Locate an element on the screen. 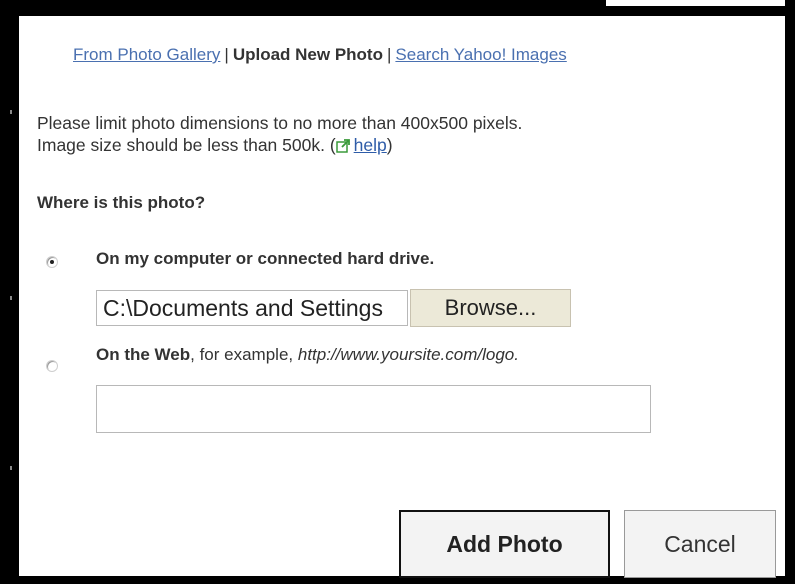 This screenshot has height=584, width=795. photo-location-question: Where is this photo? is located at coordinates (121, 202).